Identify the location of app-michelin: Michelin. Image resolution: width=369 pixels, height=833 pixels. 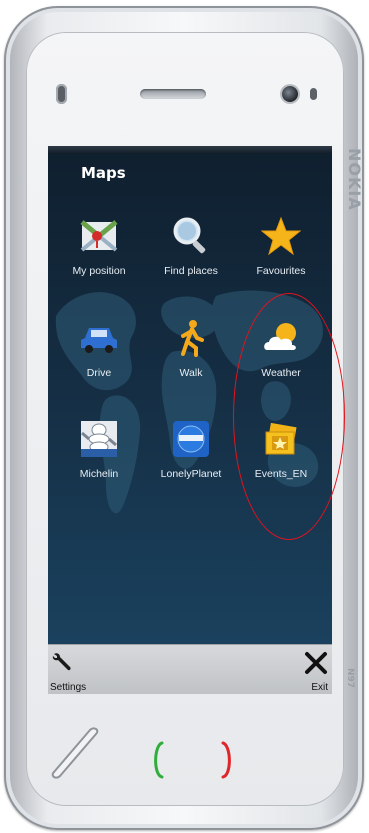
(99, 459).